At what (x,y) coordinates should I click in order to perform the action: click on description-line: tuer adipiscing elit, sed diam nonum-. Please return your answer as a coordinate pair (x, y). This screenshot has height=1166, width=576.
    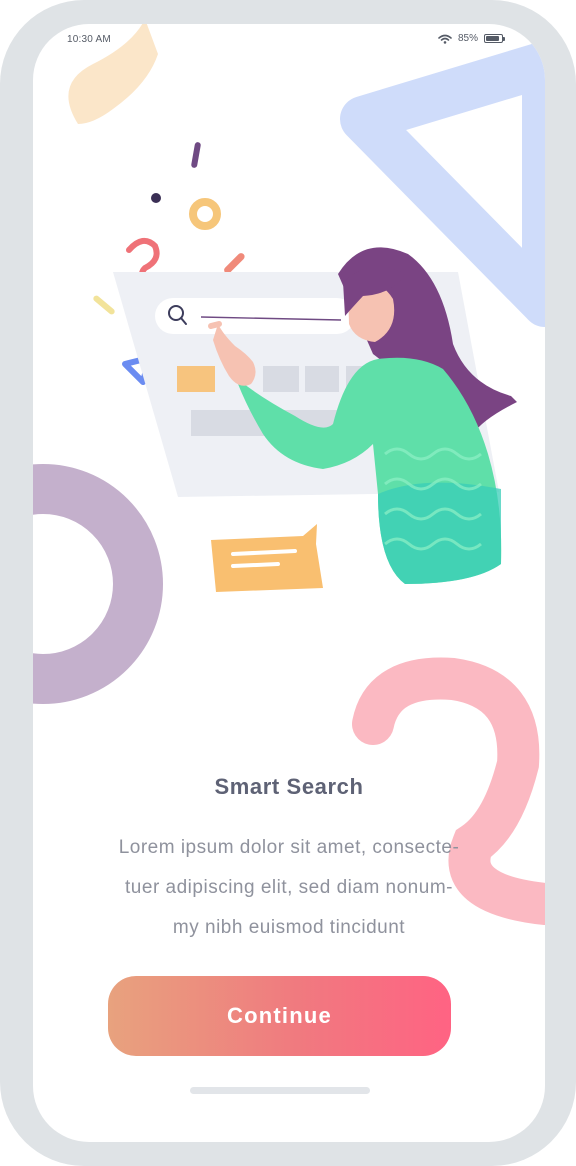
    Looking at the image, I should click on (289, 887).